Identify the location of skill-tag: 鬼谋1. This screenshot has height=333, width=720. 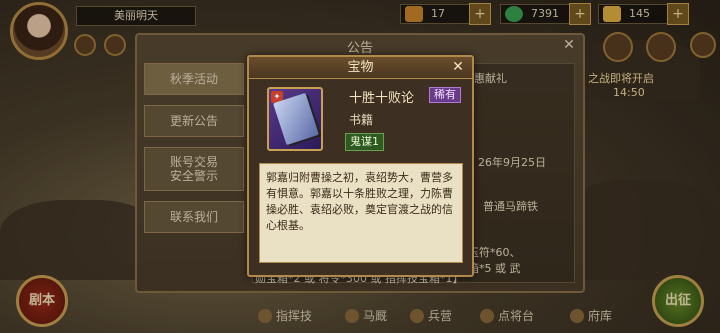
(364, 142).